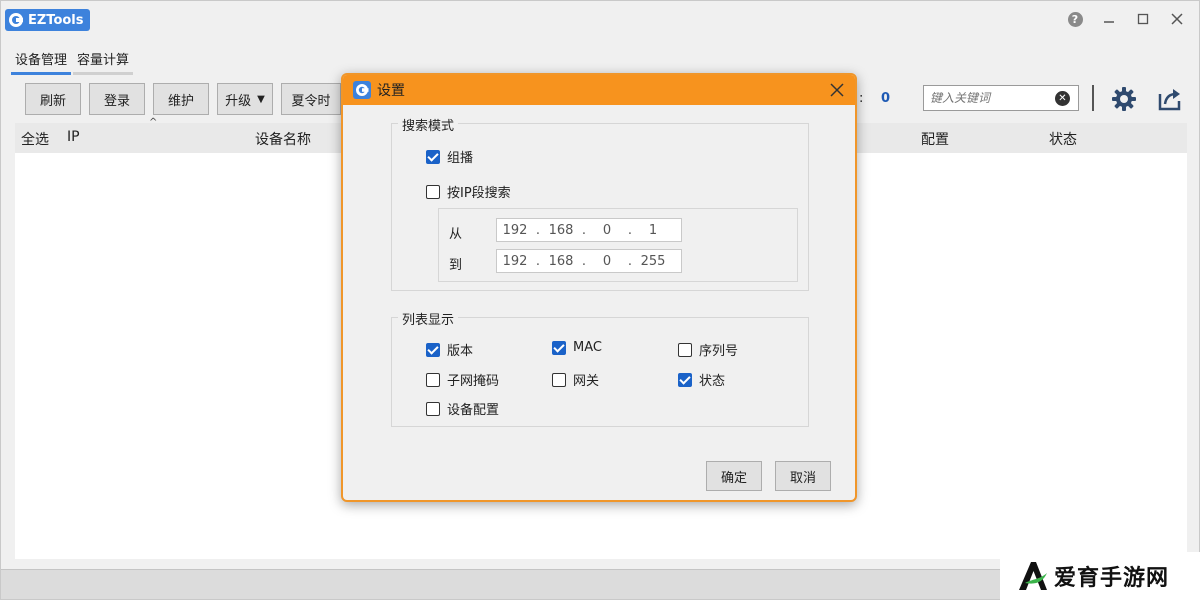  What do you see at coordinates (587, 347) in the screenshot?
I see `mac-label: MAC` at bounding box center [587, 347].